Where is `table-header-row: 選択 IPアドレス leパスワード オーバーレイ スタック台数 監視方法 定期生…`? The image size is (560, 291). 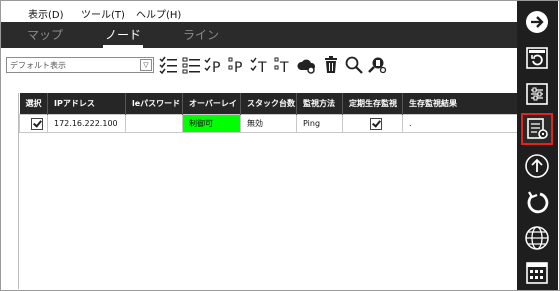 table-header-row: 選択 IPアドレス leパスワード オーバーレイ スタック台数 監視方法 定期生… is located at coordinates (268, 104).